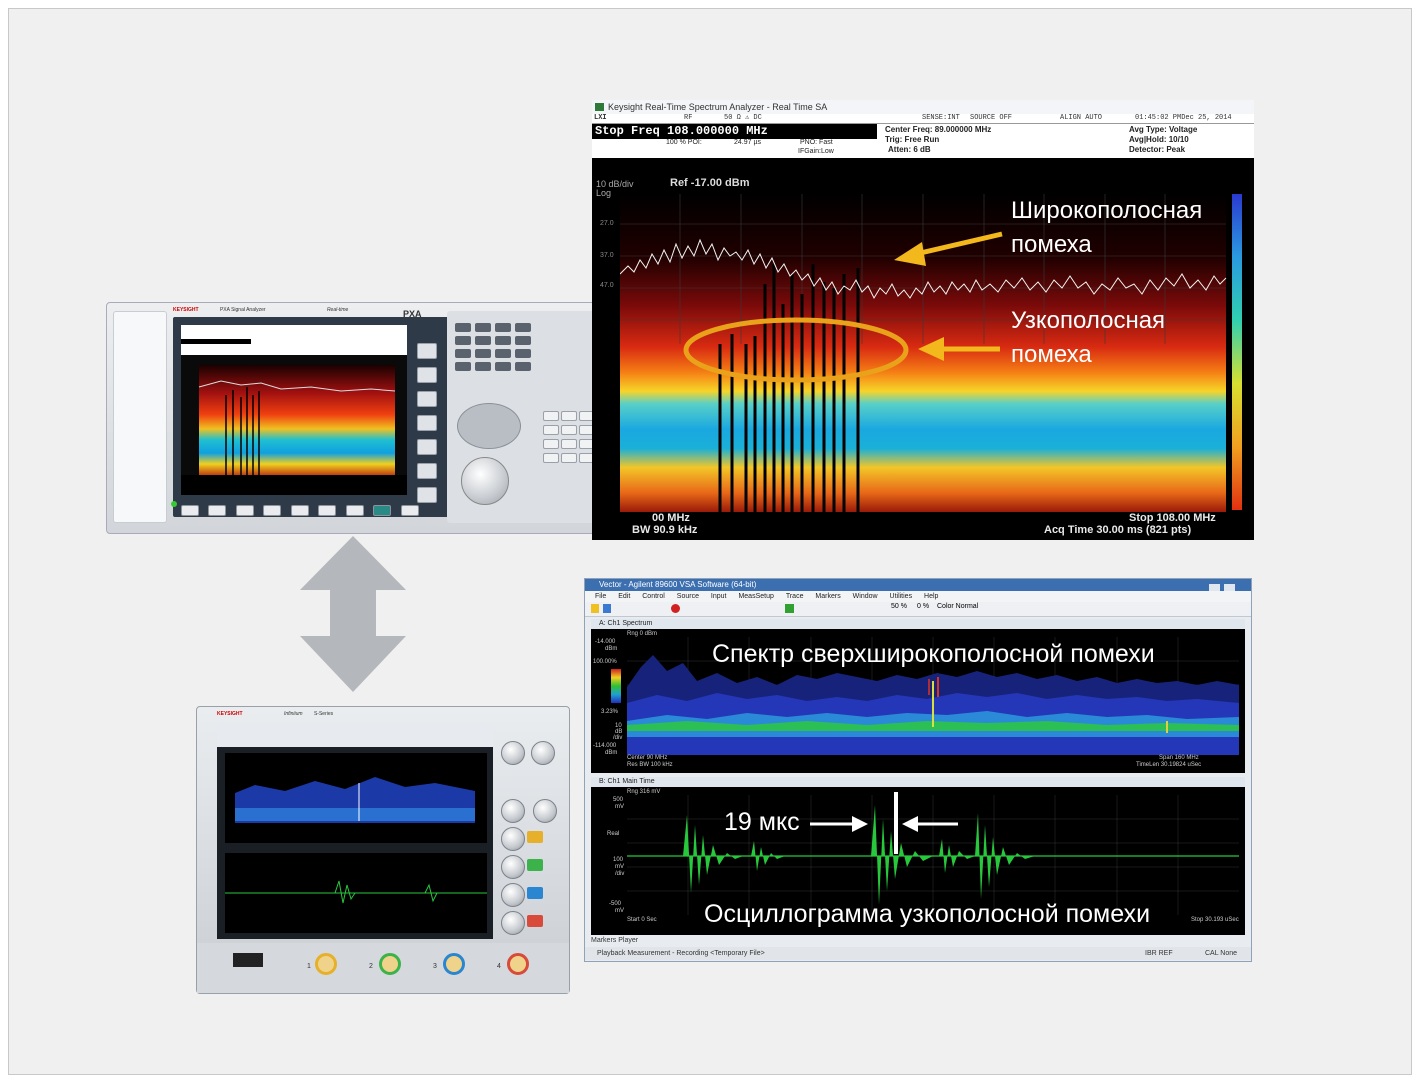 The height and width of the screenshot is (1081, 1418). What do you see at coordinates (675, 608) in the screenshot?
I see `record-icon` at bounding box center [675, 608].